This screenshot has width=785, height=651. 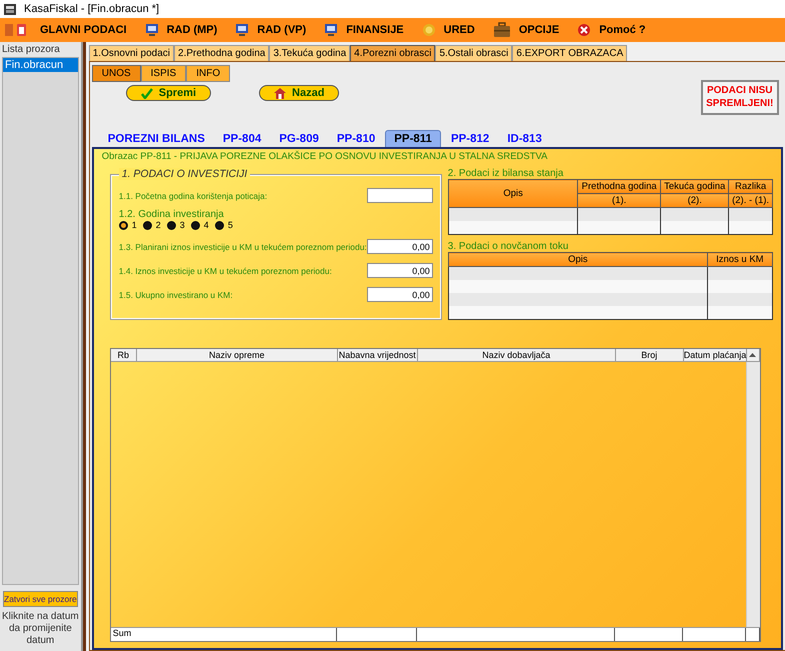 I want to click on form-tab: PP-811, so click(x=413, y=138).